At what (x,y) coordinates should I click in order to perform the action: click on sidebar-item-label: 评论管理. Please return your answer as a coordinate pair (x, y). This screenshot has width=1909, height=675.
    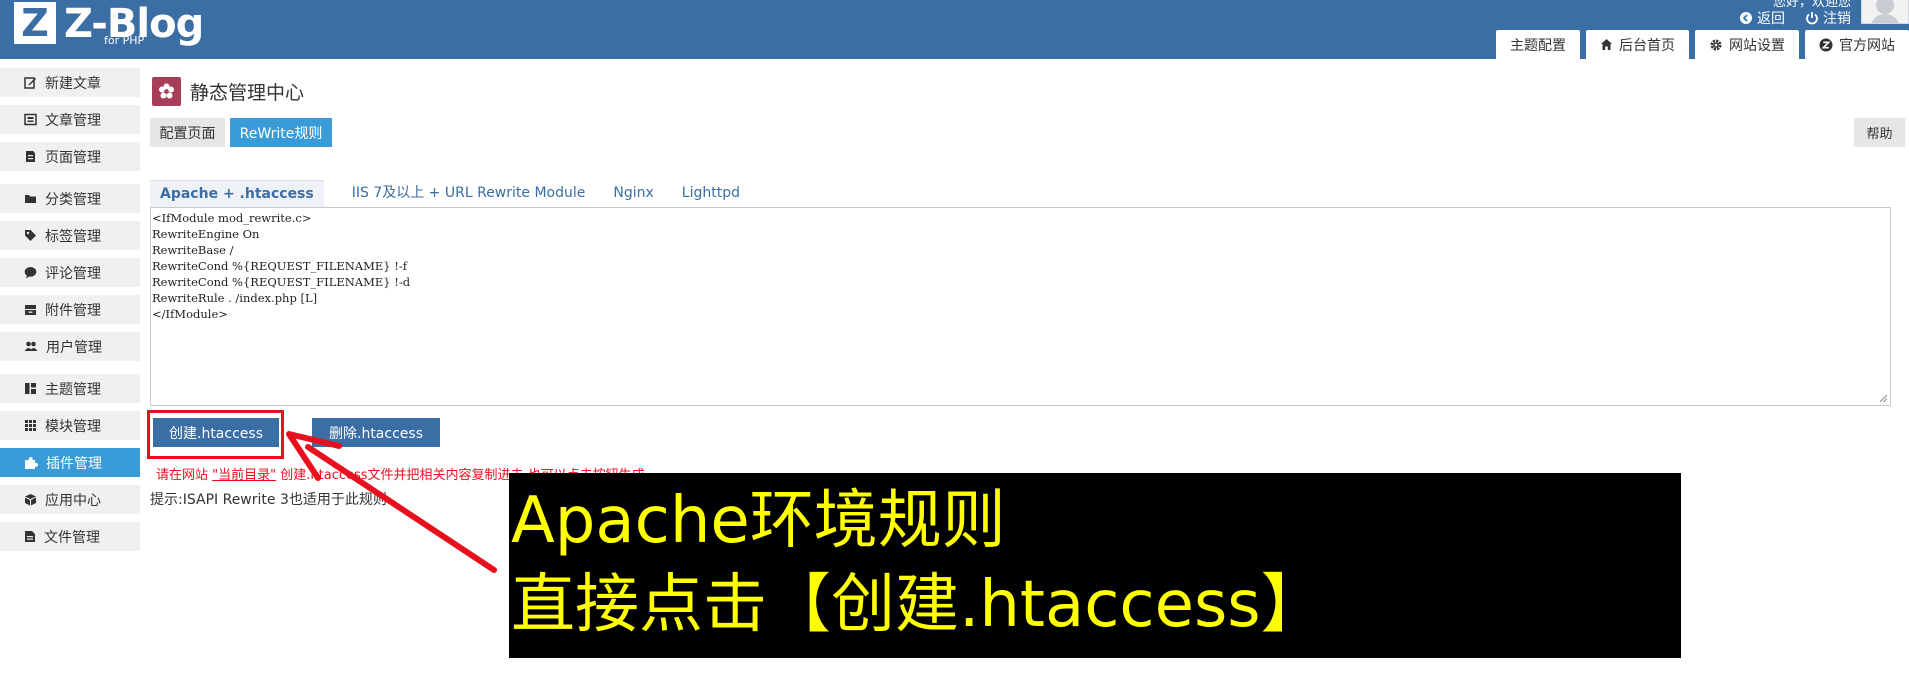
    Looking at the image, I should click on (73, 273).